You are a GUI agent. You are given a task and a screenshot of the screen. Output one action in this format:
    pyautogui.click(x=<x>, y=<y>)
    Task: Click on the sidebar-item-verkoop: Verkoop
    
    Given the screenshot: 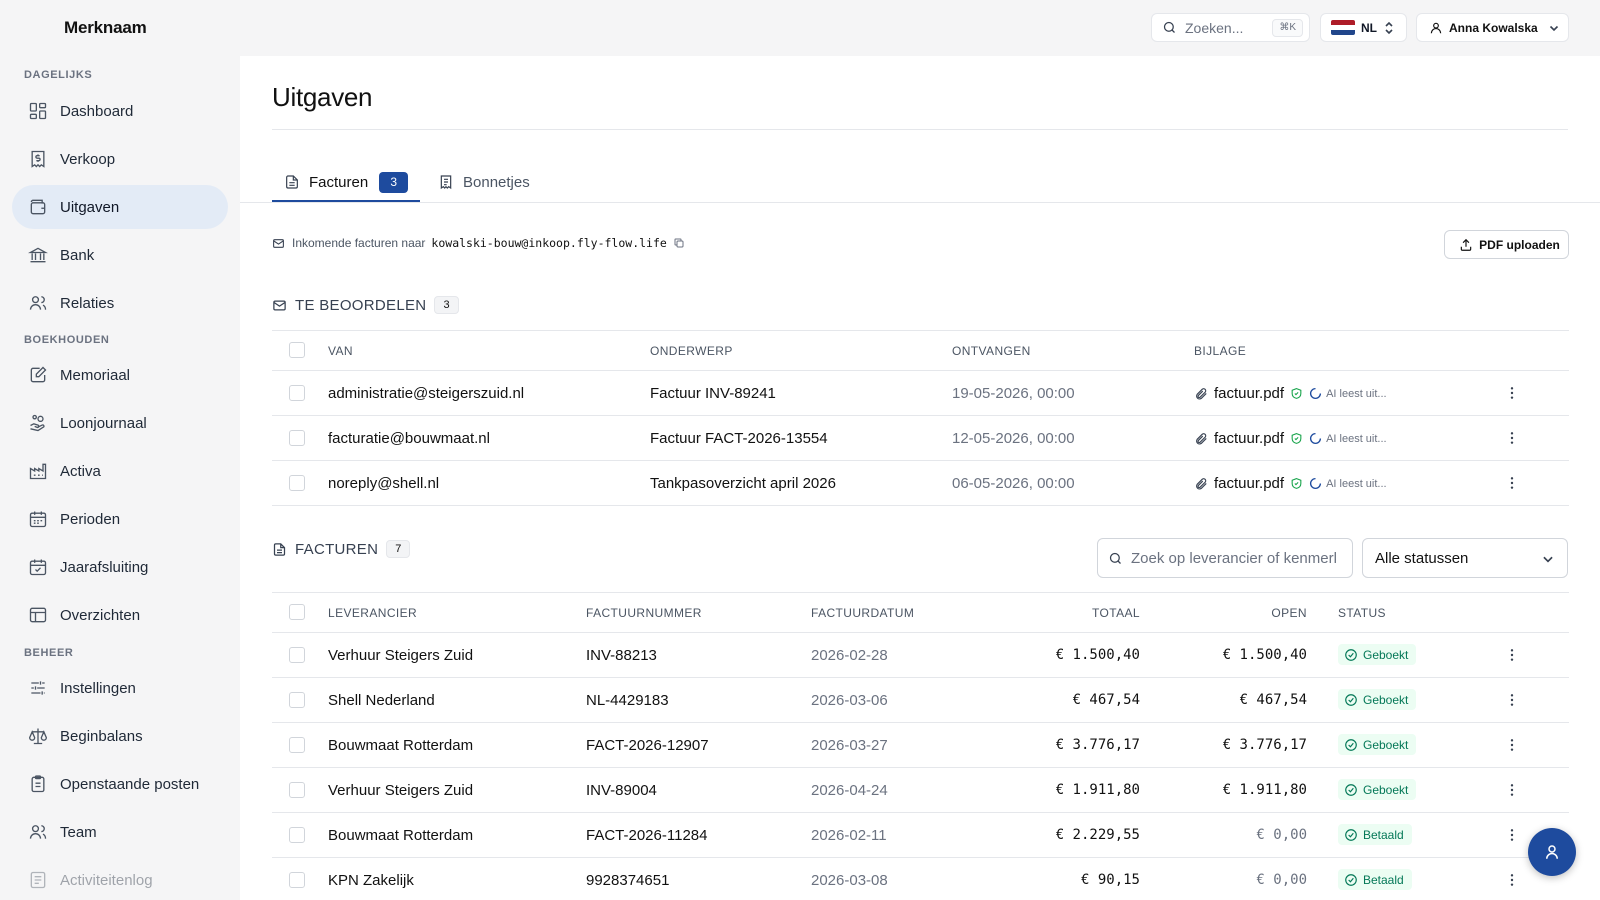 What is the action you would take?
    pyautogui.click(x=120, y=159)
    